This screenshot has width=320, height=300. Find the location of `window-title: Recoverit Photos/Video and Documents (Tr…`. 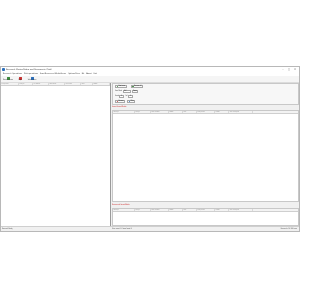

window-title: Recoverit Photos/Video and Documents (Tr… is located at coordinates (29, 69).